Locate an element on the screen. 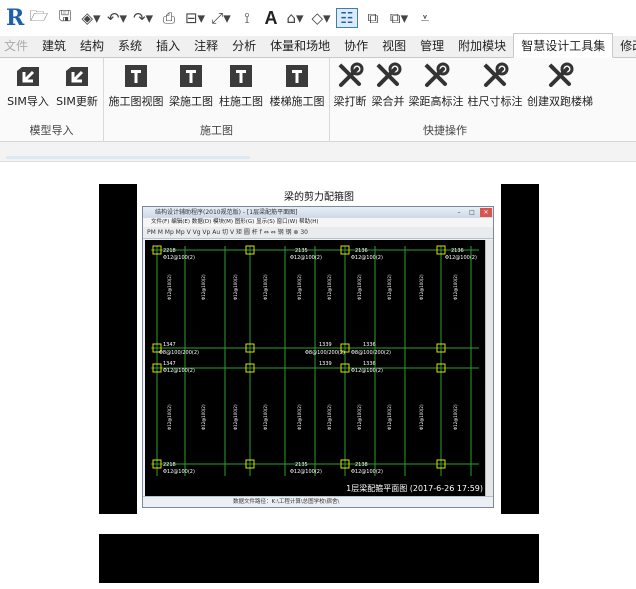 The height and width of the screenshot is (589, 636). tab-view: 视图 is located at coordinates (394, 47).